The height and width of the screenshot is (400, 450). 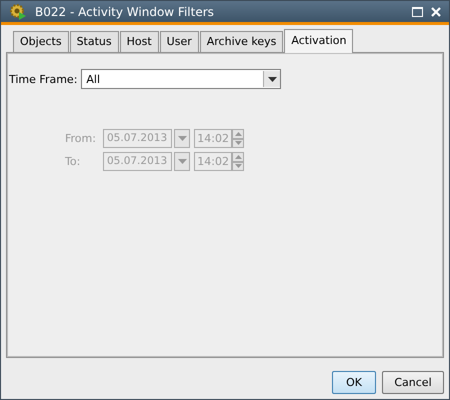 I want to click on tab: Objects, so click(x=41, y=41).